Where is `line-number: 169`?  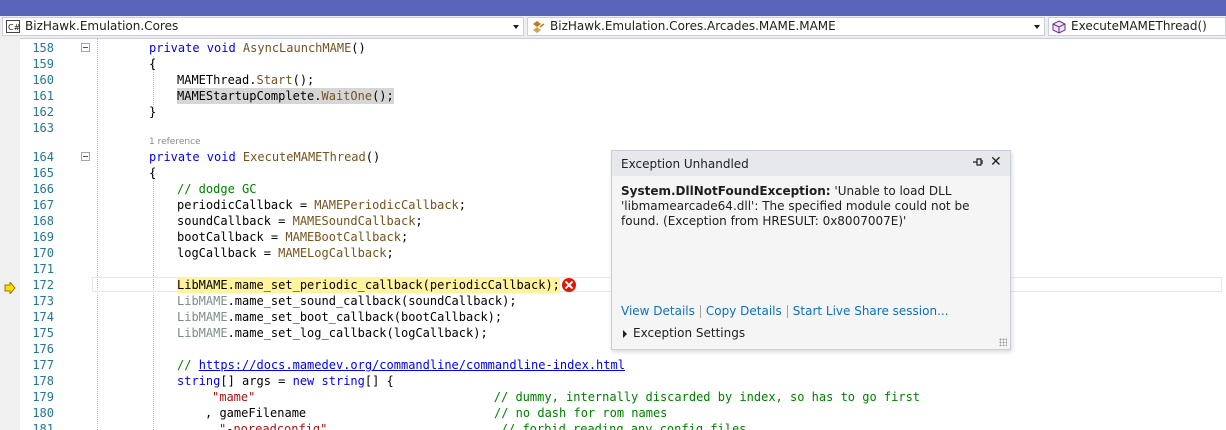 line-number: 169 is located at coordinates (43, 237).